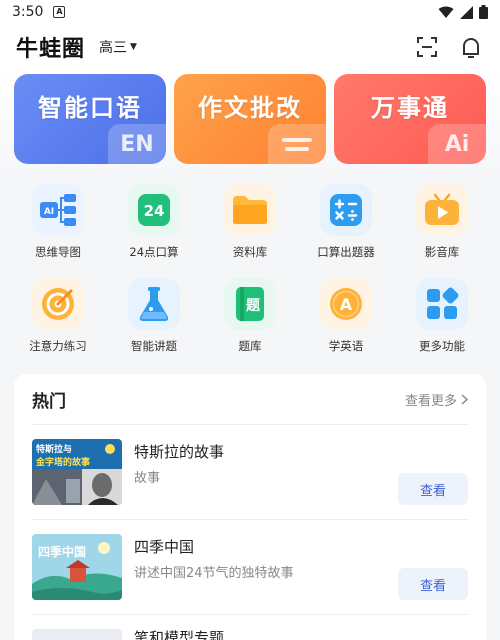 Image resolution: width=500 pixels, height=640 pixels. Describe the element at coordinates (59, 12) in the screenshot. I see `notification-badge: A` at that location.